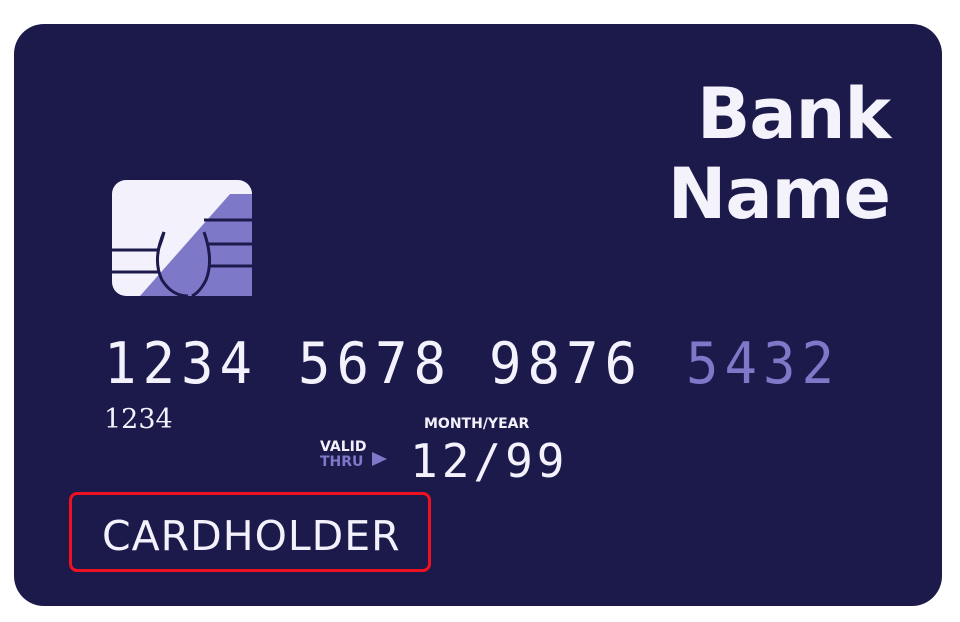 Image resolution: width=960 pixels, height=622 pixels. I want to click on arrow-right-icon, so click(379, 459).